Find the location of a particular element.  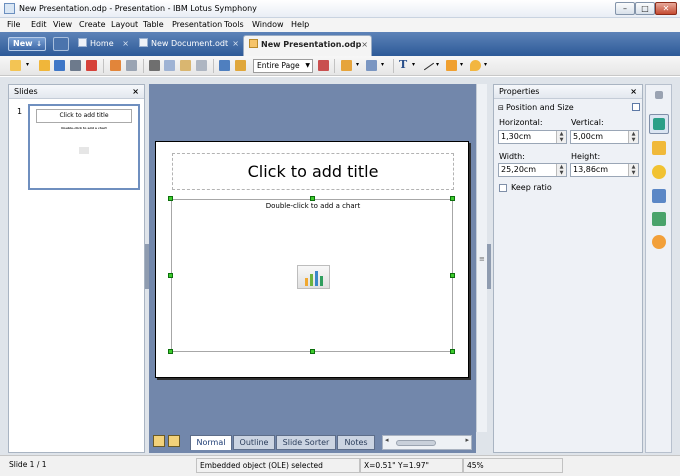

tab-slide-sorter: Slide Sorter is located at coordinates (306, 442).